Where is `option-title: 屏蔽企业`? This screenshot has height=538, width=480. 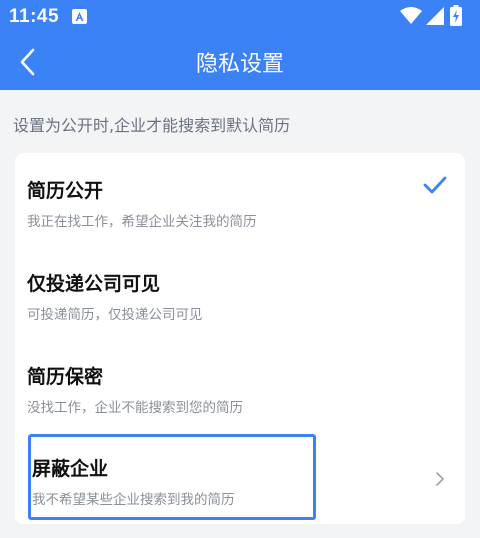 option-title: 屏蔽企业 is located at coordinates (70, 469).